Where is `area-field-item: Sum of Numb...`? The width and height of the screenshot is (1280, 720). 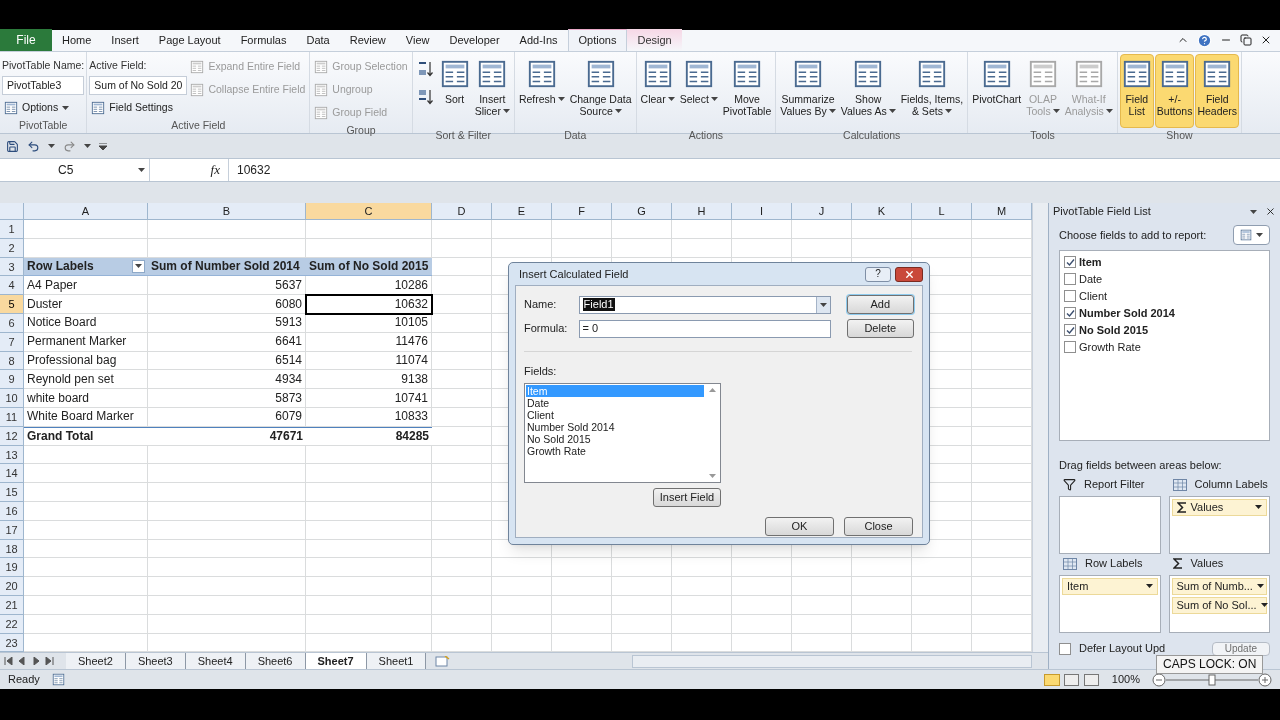
area-field-item: Sum of Numb... is located at coordinates (1219, 586).